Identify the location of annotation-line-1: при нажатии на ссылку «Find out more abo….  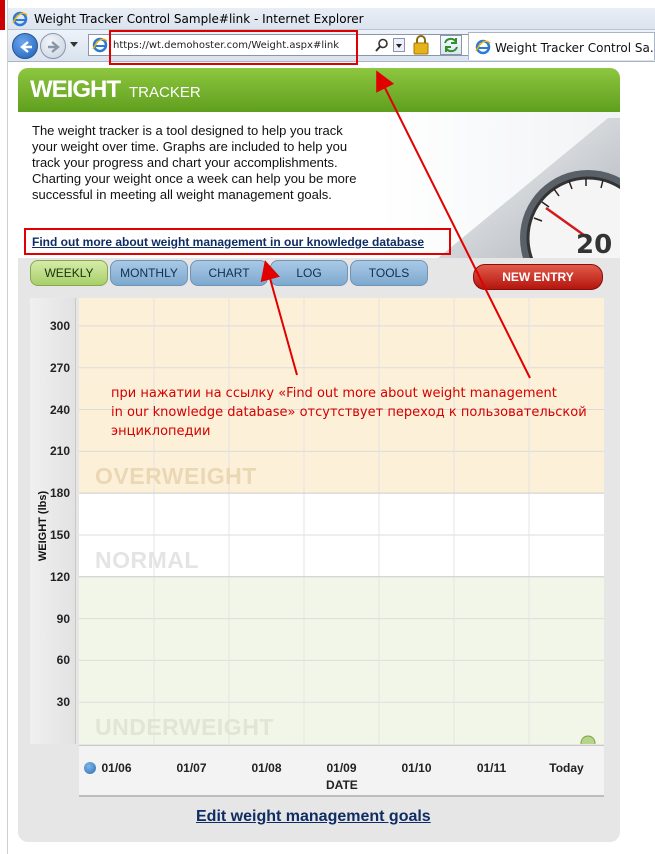
(334, 393).